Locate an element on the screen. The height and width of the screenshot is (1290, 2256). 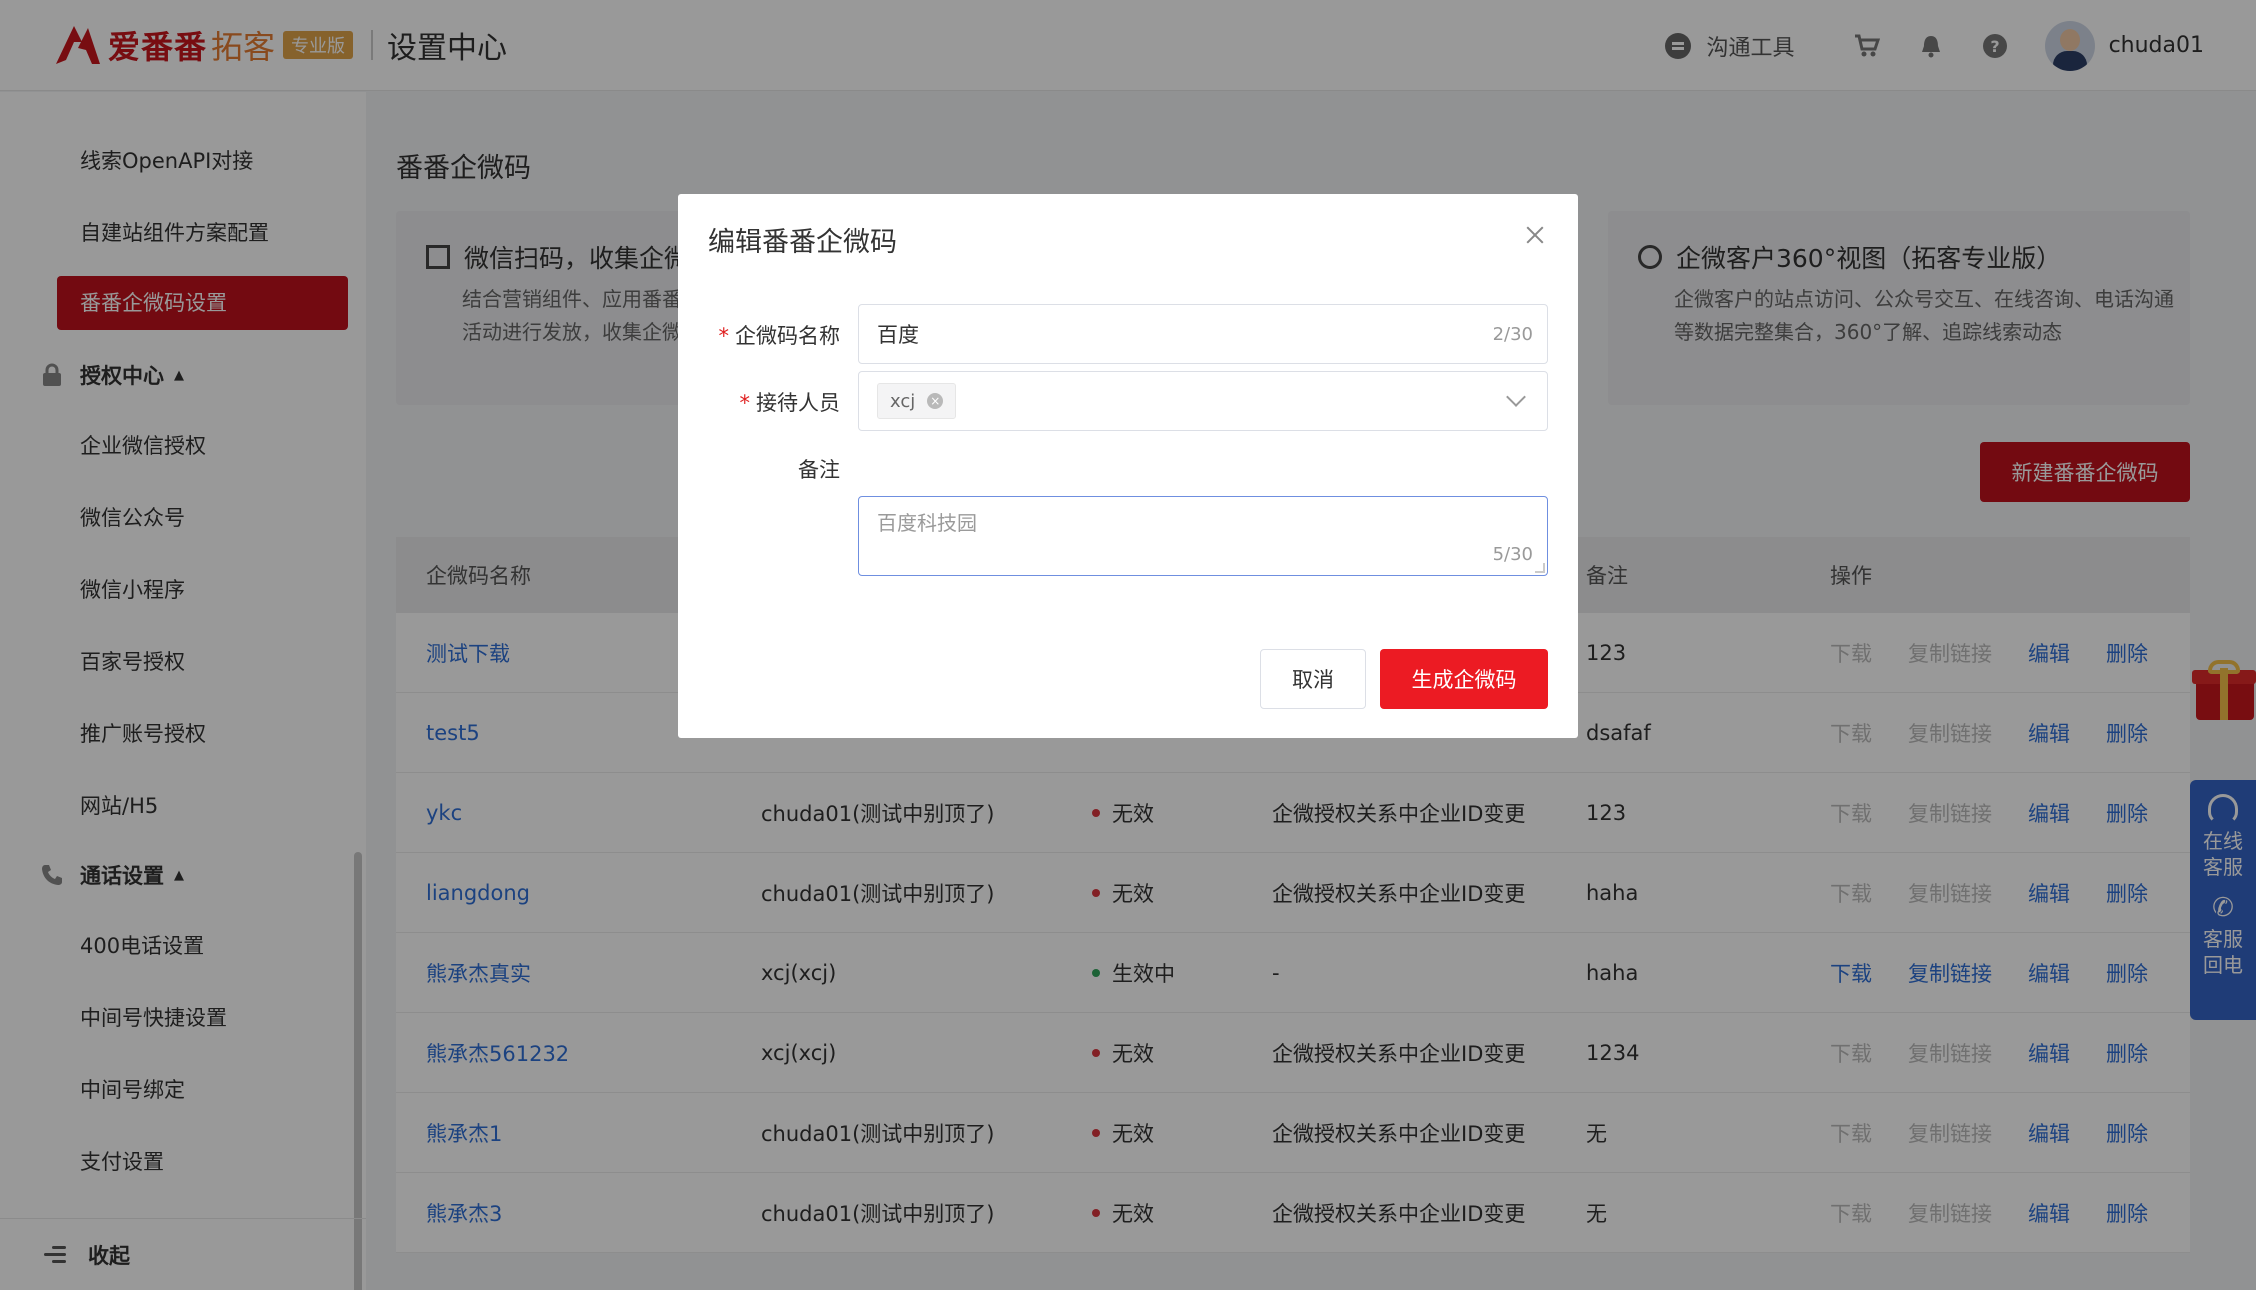
generate-qrcode-button: 生成企微码 is located at coordinates (1464, 679).